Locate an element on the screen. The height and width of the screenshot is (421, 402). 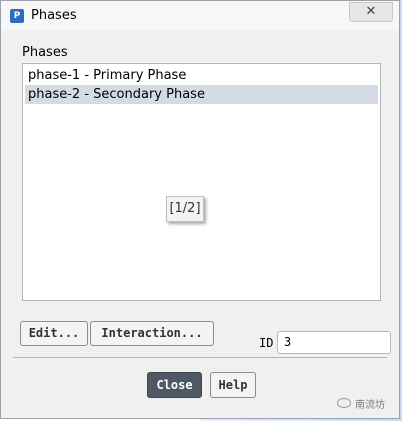
id-field: 3 is located at coordinates (334, 342).